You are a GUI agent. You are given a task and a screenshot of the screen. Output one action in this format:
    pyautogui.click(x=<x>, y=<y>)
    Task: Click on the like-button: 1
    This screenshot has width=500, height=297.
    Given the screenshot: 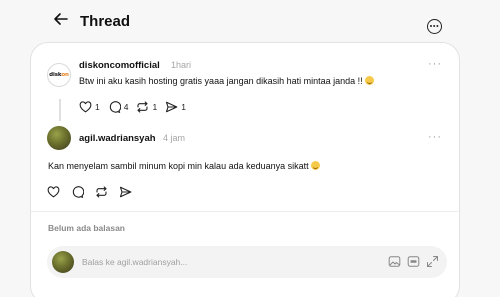 What is the action you would take?
    pyautogui.click(x=89, y=107)
    